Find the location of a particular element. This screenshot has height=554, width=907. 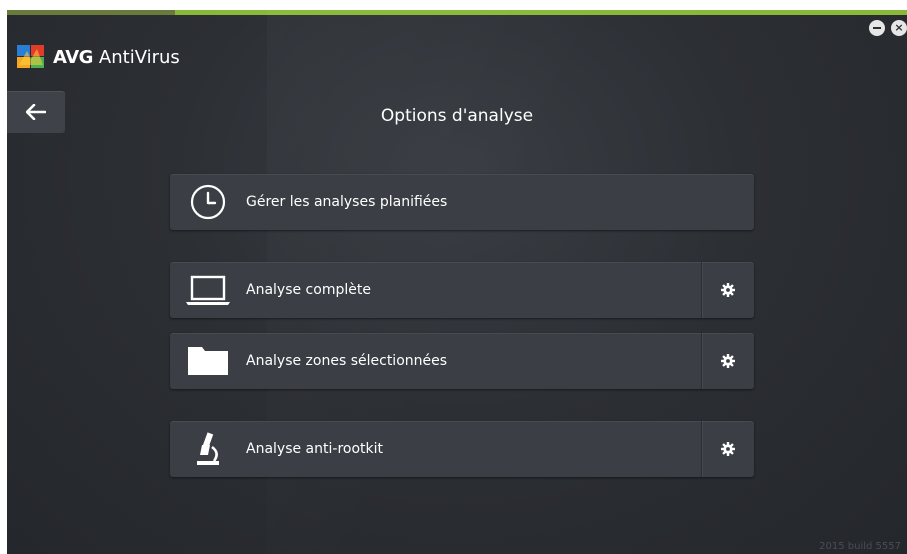

anti-rootkit-settings-button is located at coordinates (727, 449).